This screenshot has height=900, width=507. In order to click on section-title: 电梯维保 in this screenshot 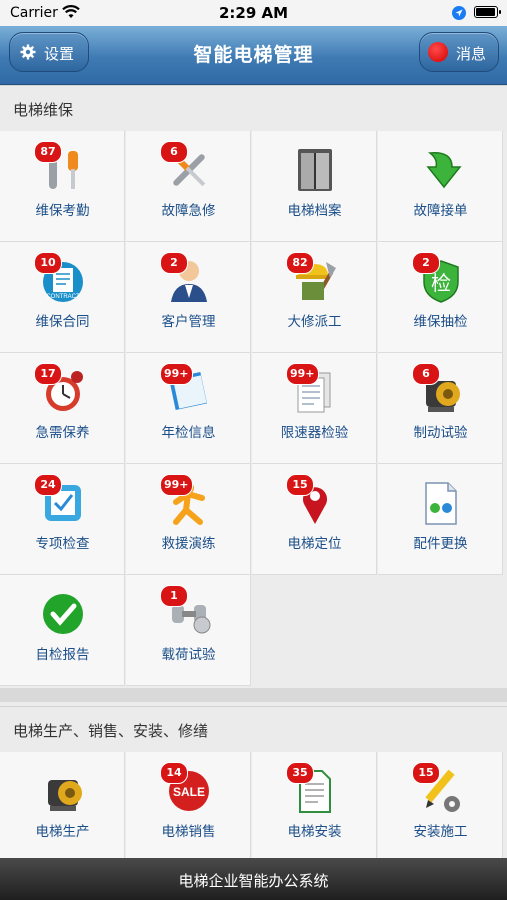, I will do `click(43, 110)`.